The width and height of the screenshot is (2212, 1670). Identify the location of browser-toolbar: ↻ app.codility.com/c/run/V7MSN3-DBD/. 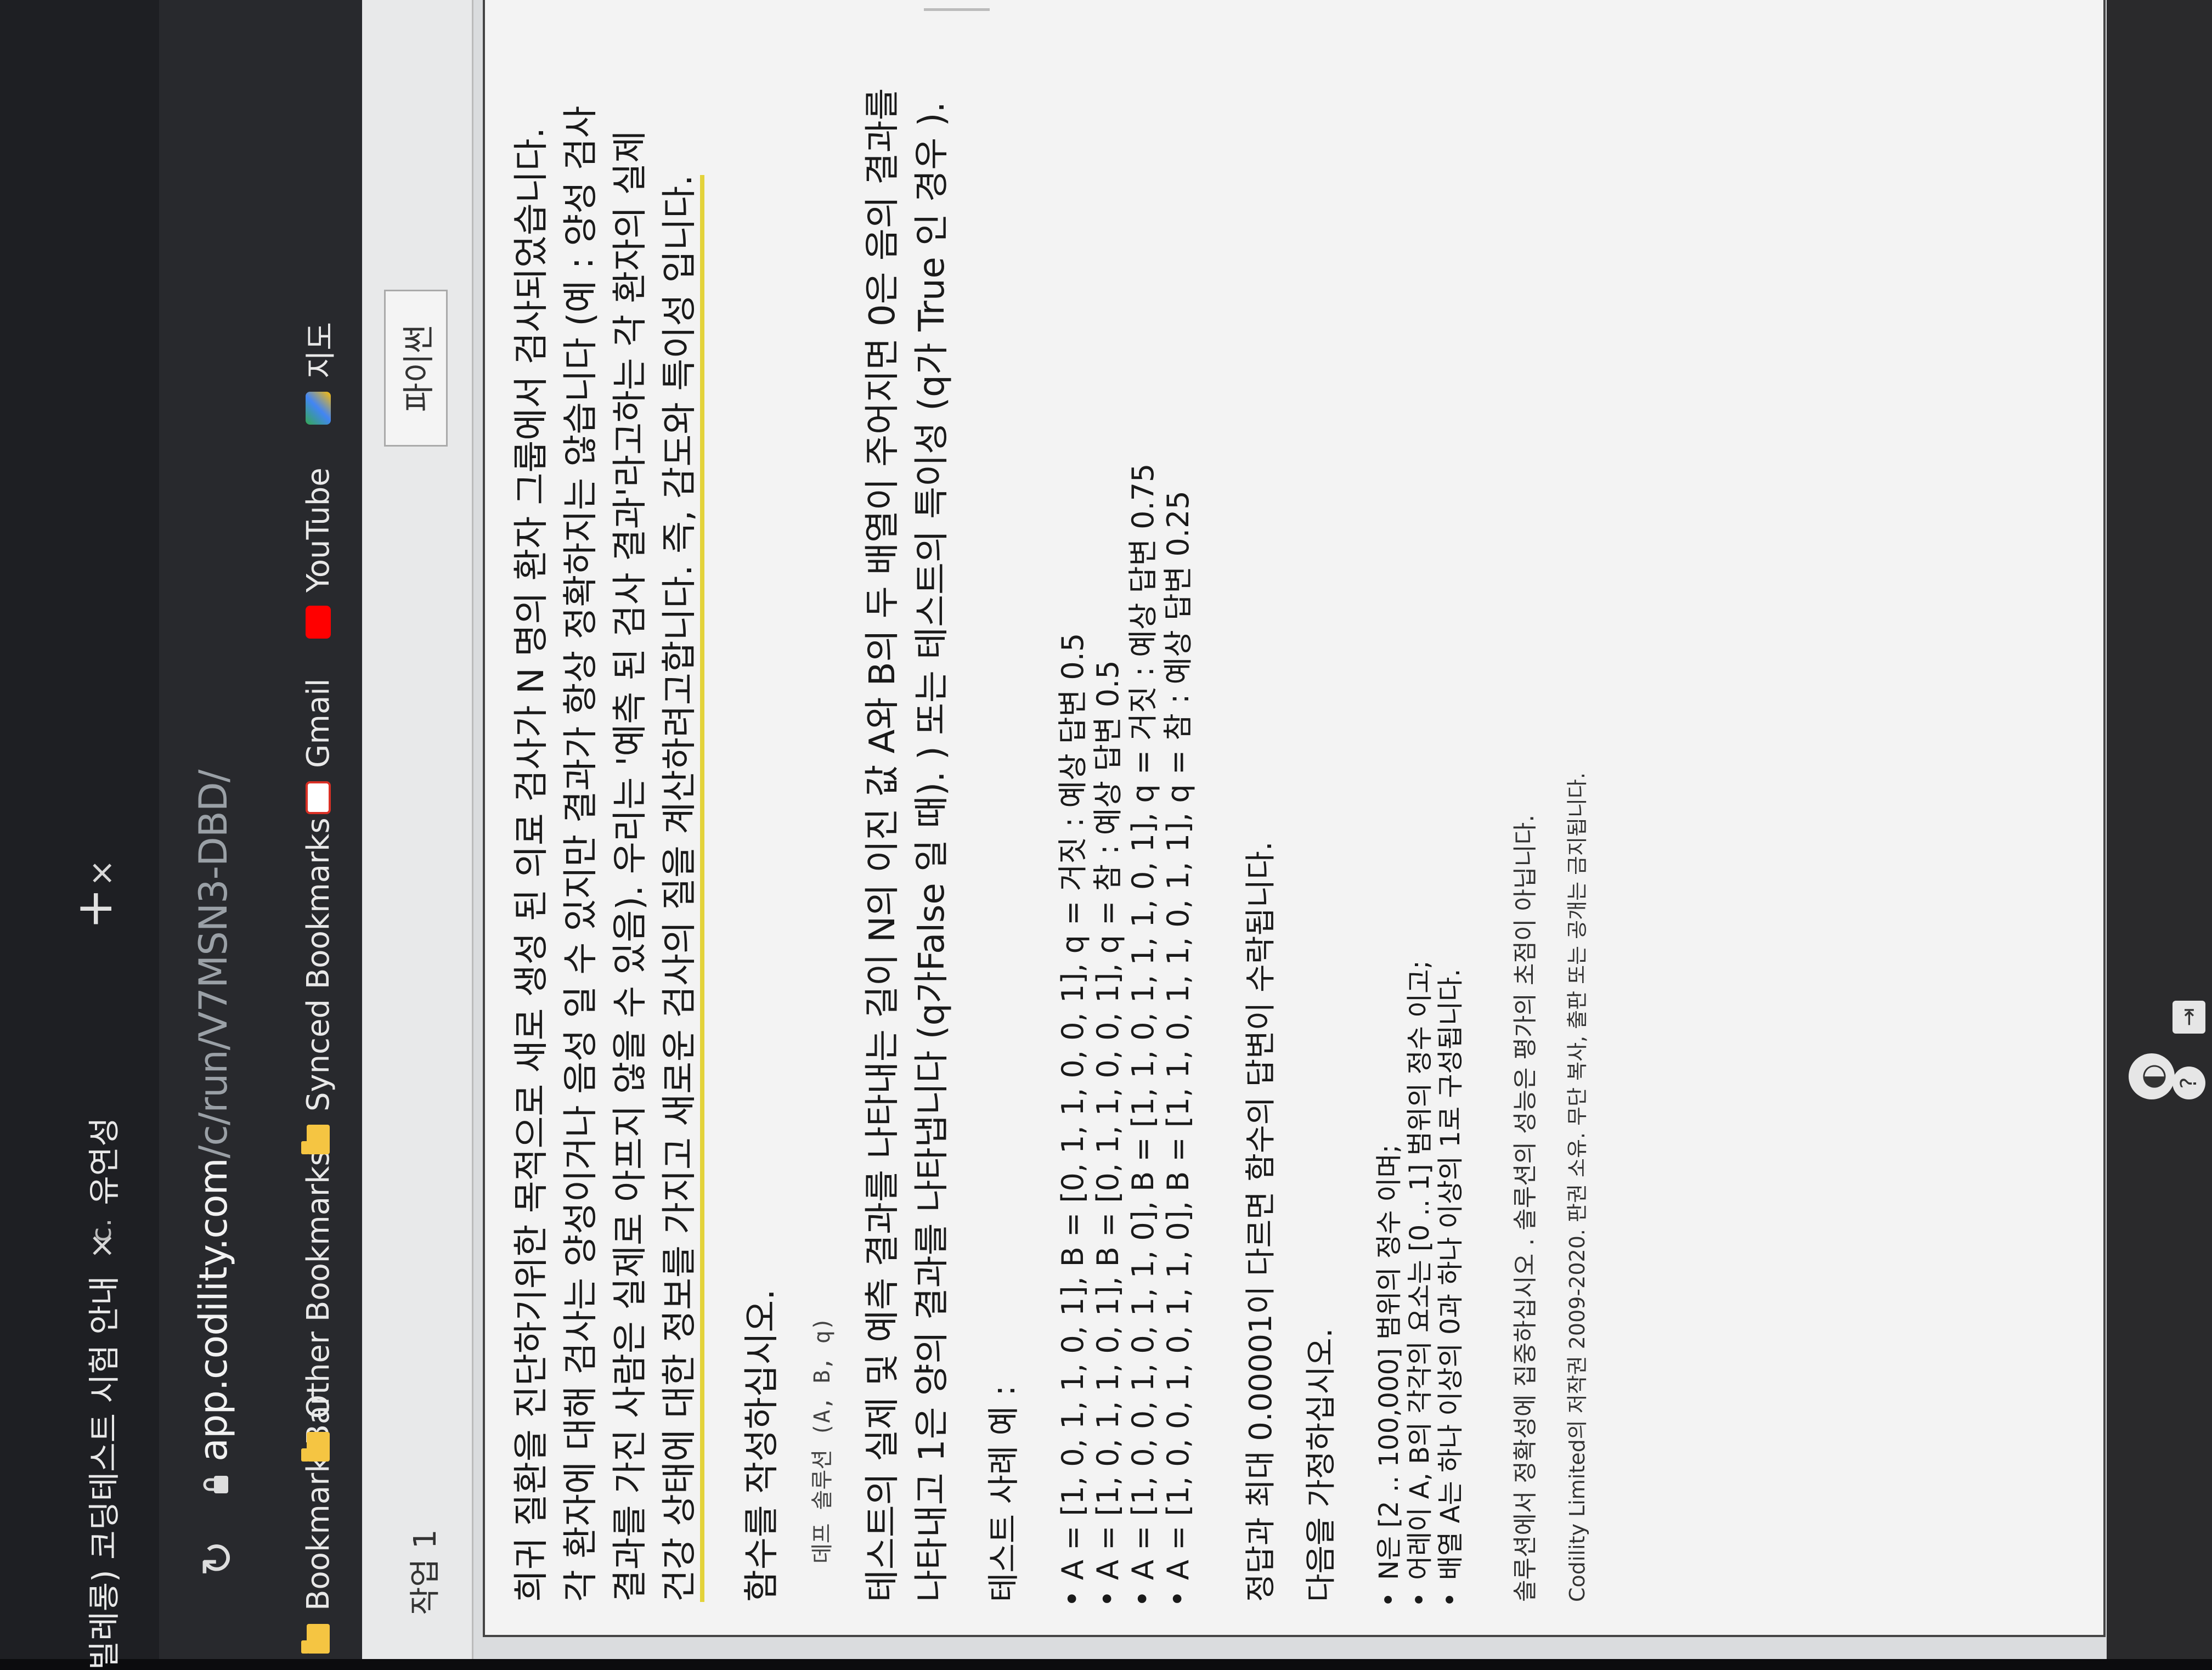
(216, 829).